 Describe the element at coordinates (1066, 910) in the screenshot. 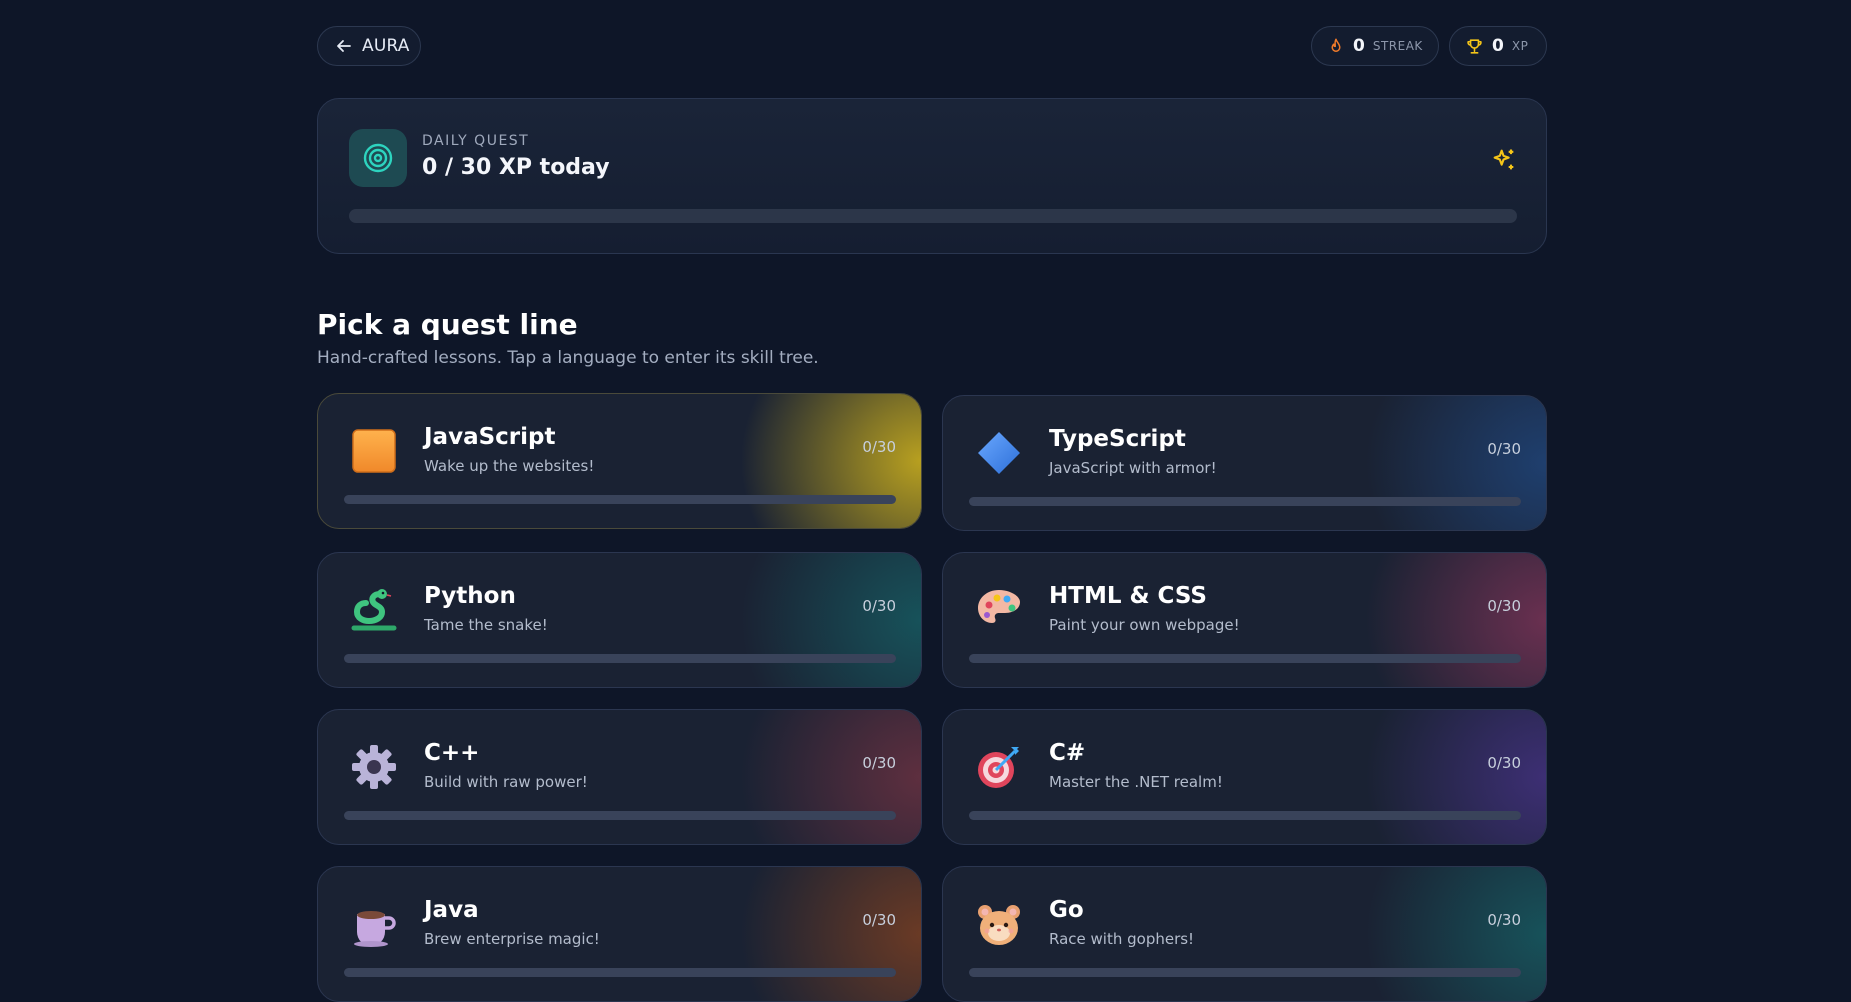

I see `language-name: Go` at that location.